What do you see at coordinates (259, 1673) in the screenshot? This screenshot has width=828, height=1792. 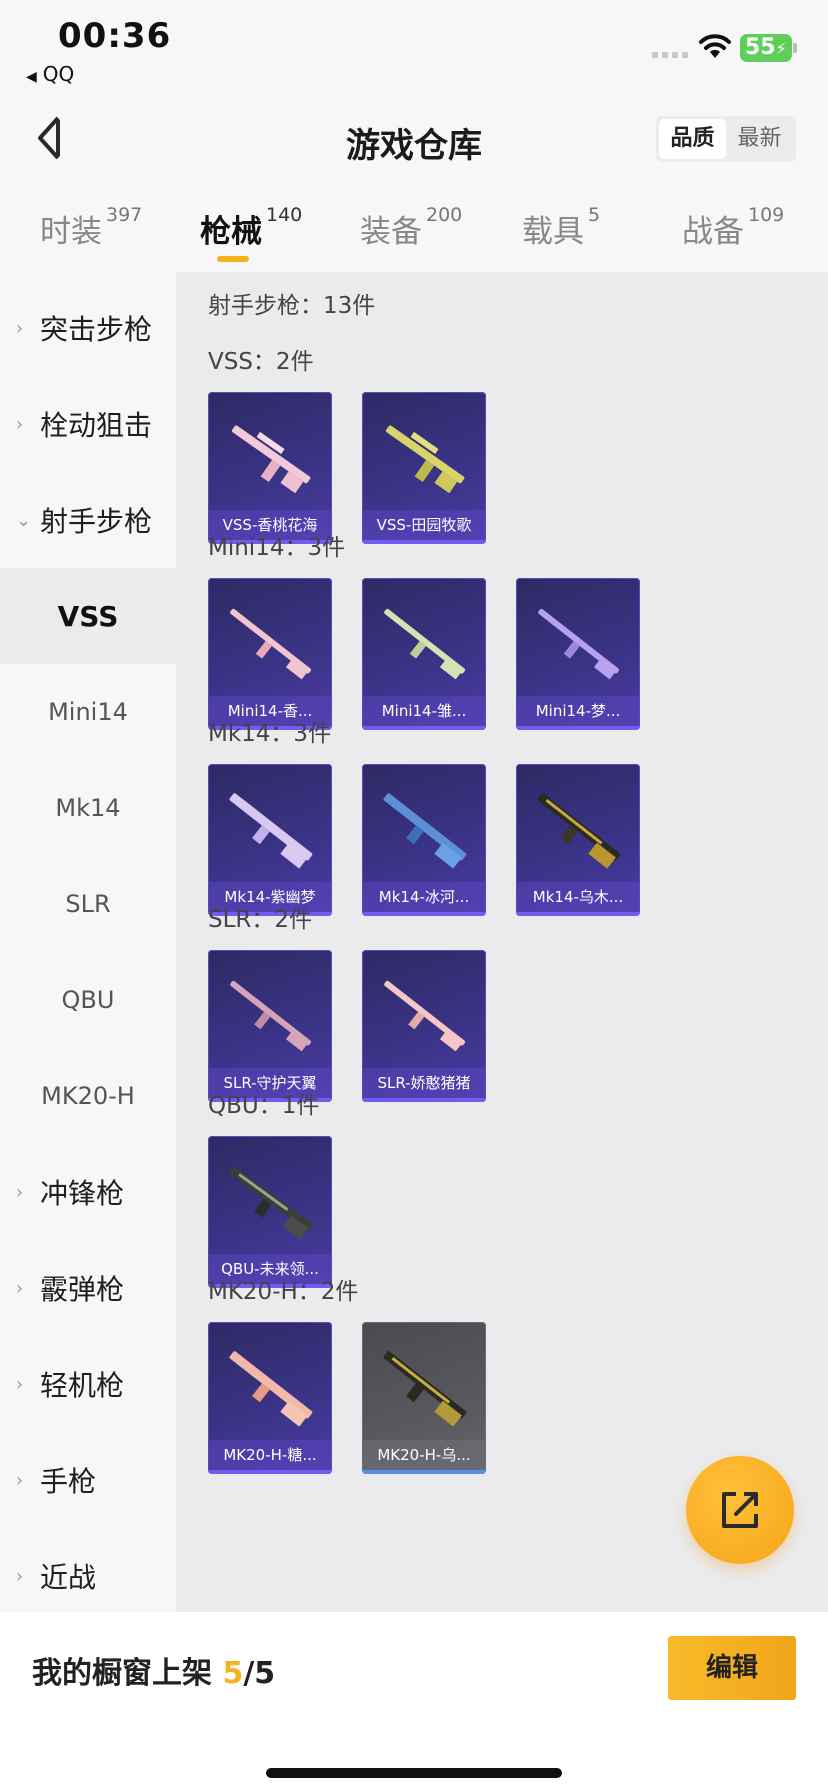 I see `showcase-total: /5` at bounding box center [259, 1673].